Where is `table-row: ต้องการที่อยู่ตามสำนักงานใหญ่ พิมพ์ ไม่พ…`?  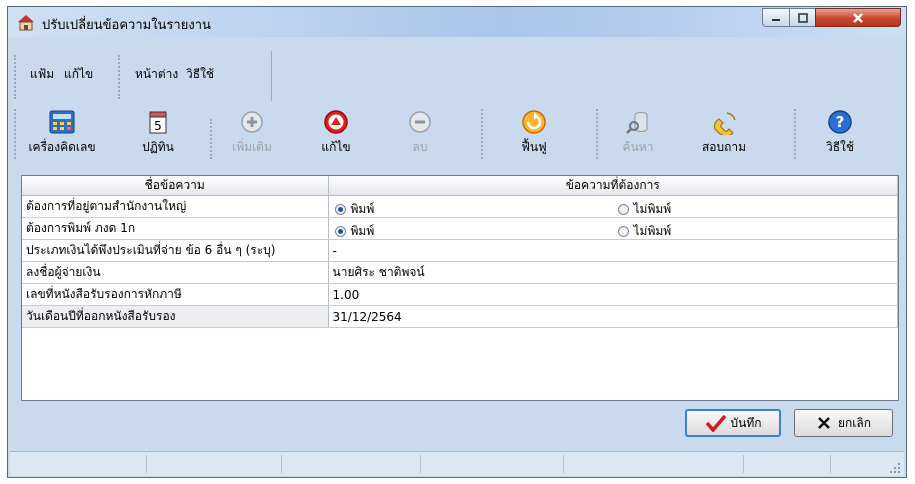
table-row: ต้องการที่อยู่ตามสำนักงานใหญ่ พิมพ์ ไม่พ… is located at coordinates (460, 206).